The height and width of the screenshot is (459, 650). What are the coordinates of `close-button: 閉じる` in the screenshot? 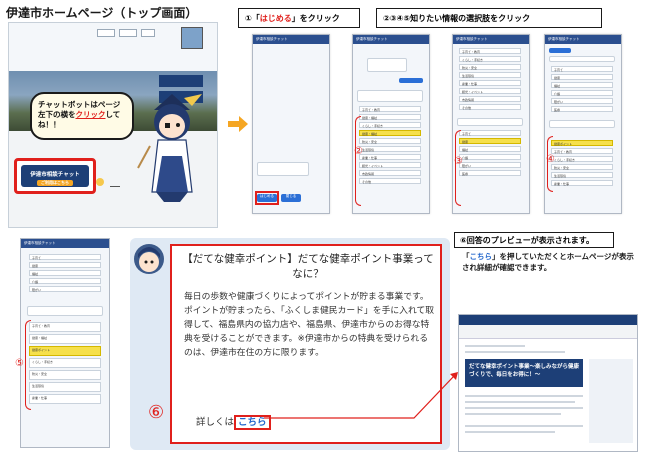 It's located at (291, 198).